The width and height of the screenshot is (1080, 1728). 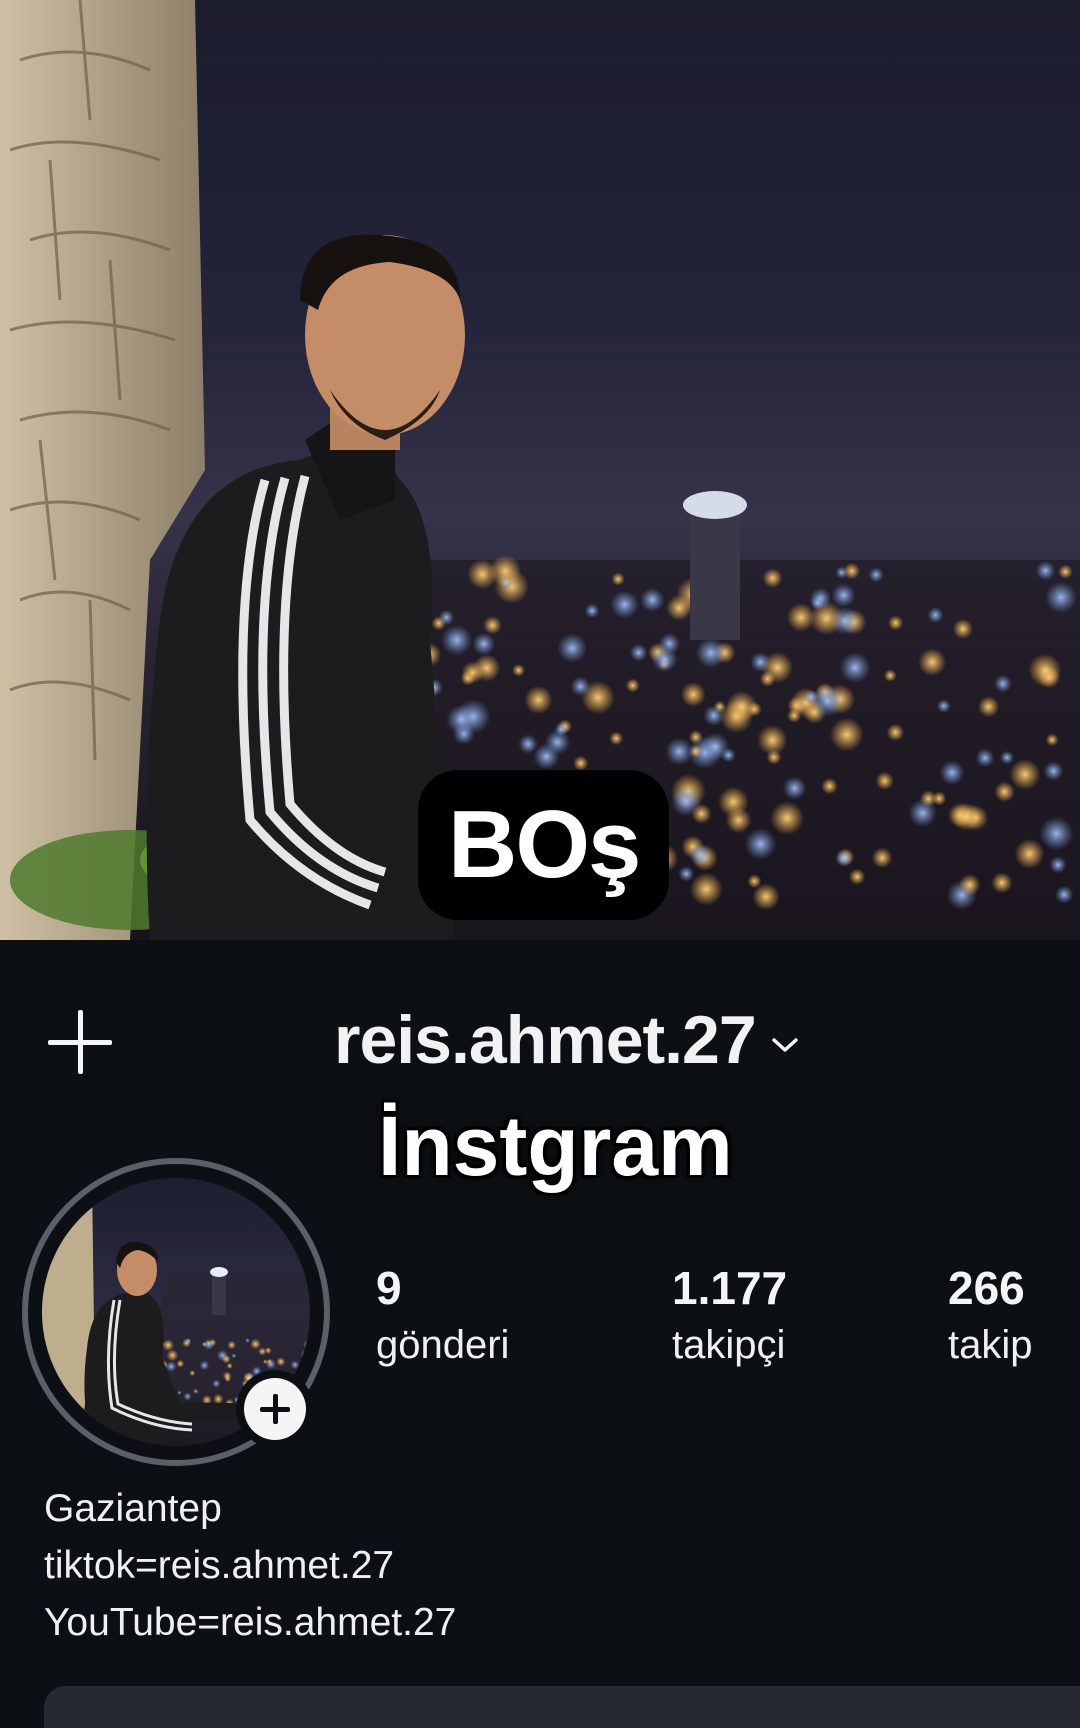 I want to click on followers-label: takipçi, so click(x=729, y=1345).